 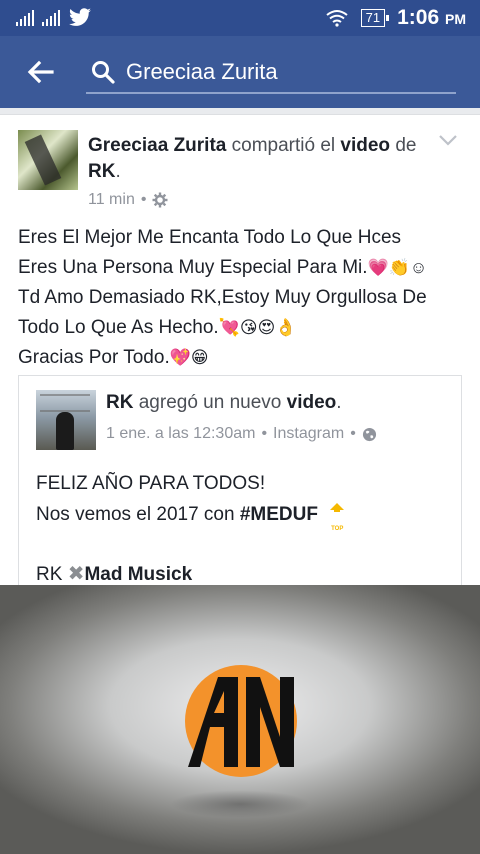 I want to click on battery-indicator: 71, so click(x=375, y=18).